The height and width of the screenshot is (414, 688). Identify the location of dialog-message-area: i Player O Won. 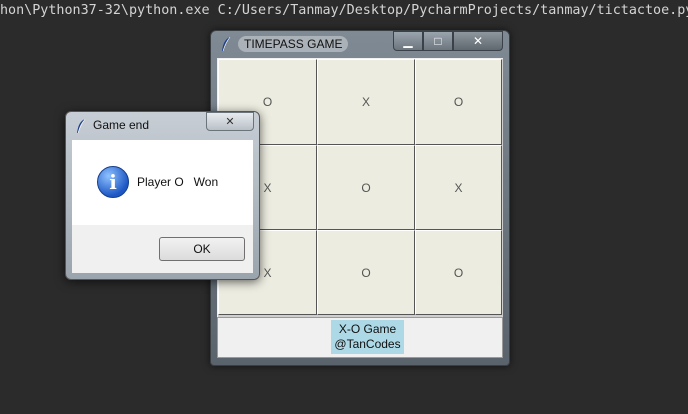
(162, 182).